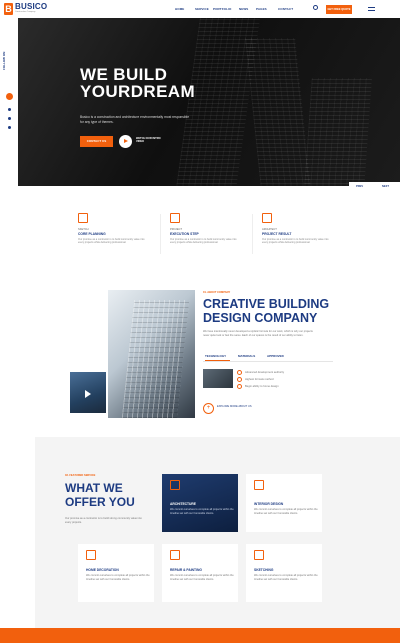  What do you see at coordinates (83, 218) in the screenshot?
I see `sketch-icon` at bounding box center [83, 218].